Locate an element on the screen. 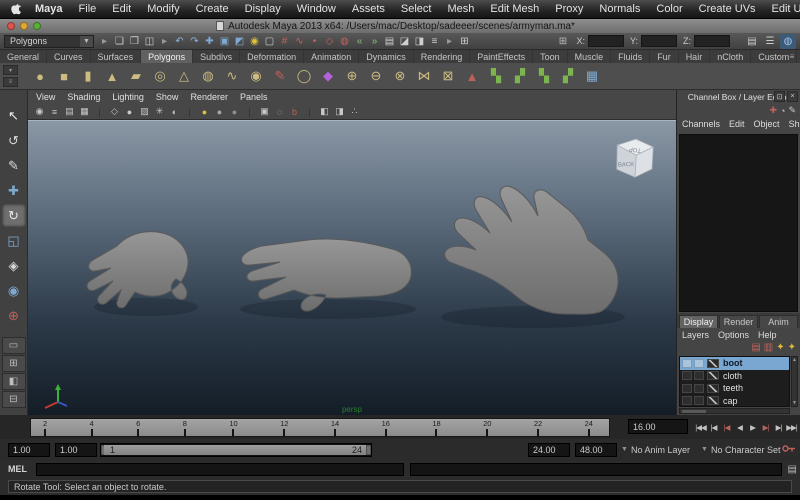  x-input is located at coordinates (605, 41).